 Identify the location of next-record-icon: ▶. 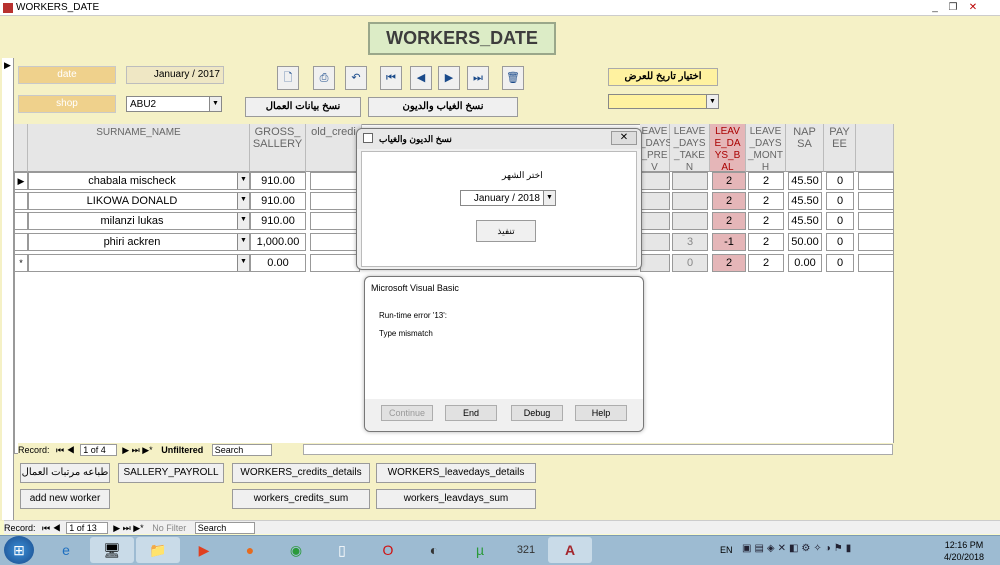
(449, 78).